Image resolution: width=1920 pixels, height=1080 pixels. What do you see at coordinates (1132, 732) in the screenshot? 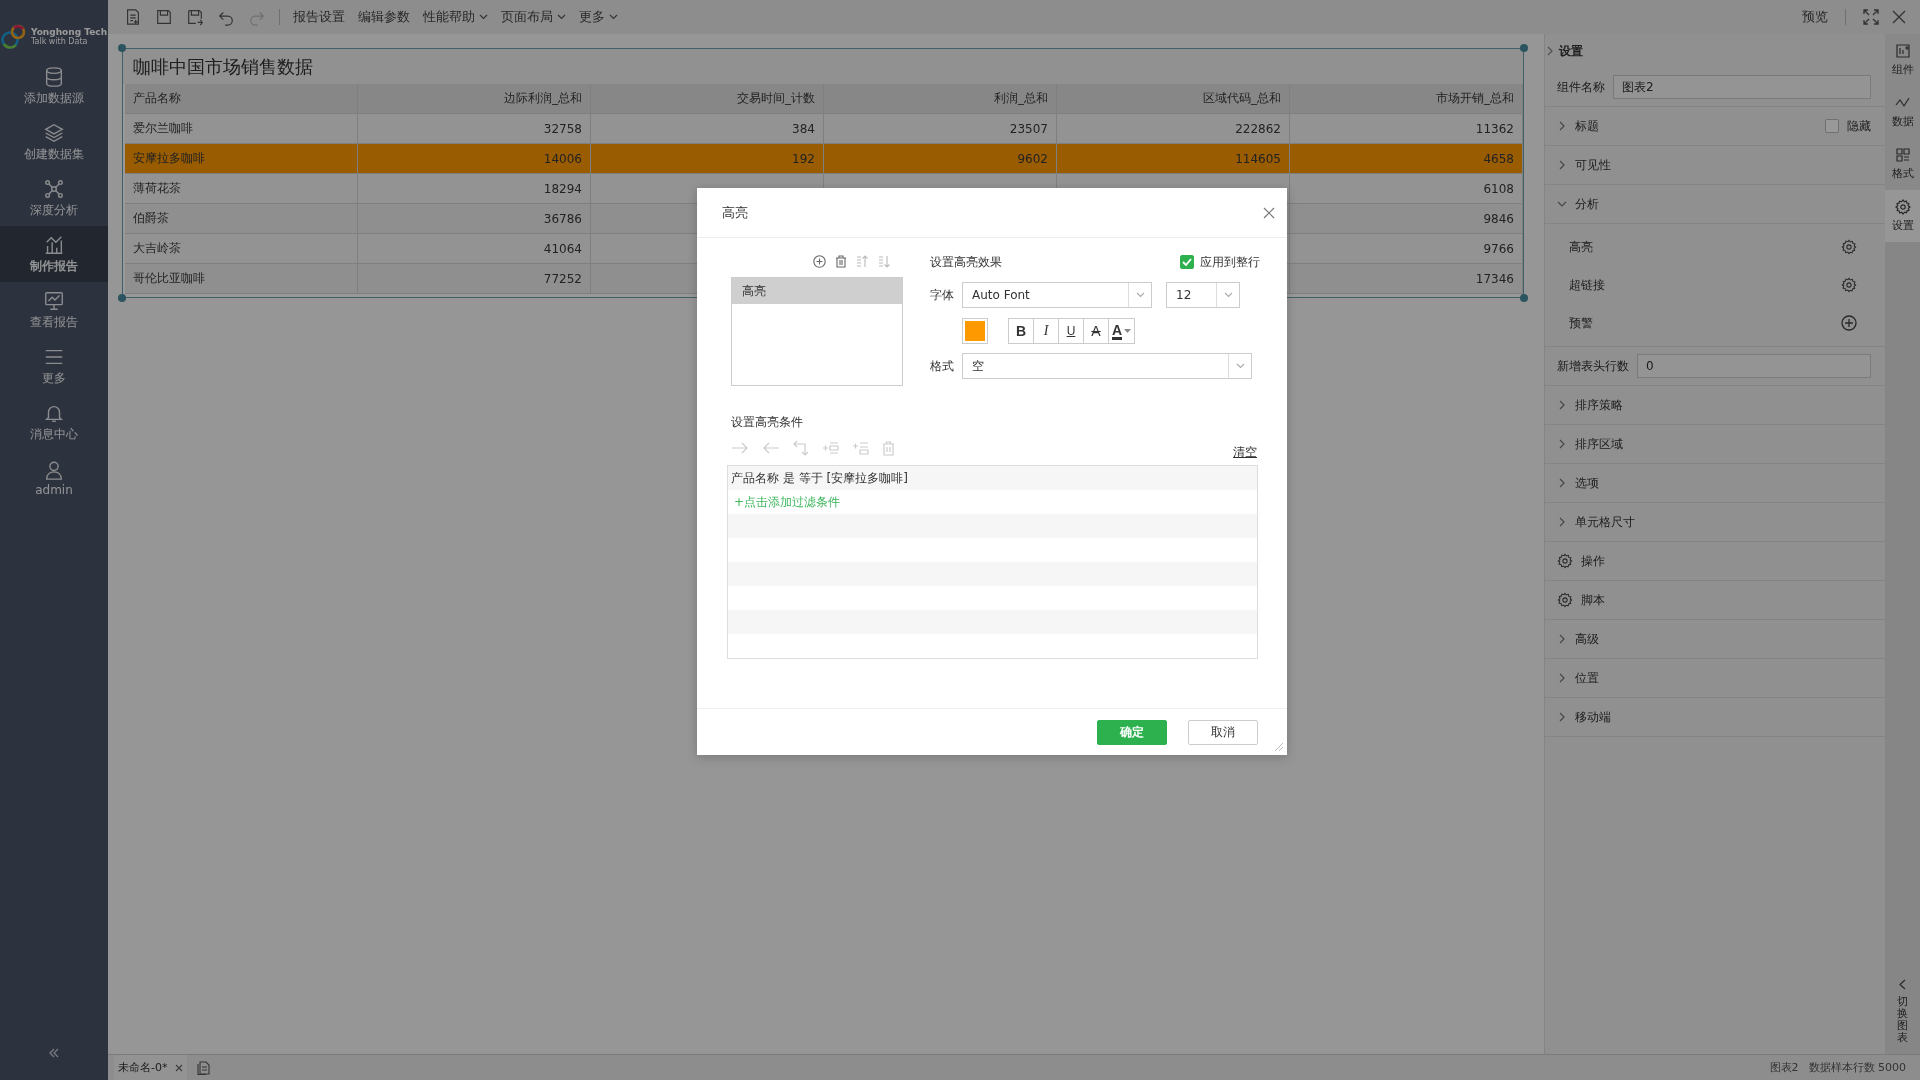
I see `ok-button: 确定` at bounding box center [1132, 732].